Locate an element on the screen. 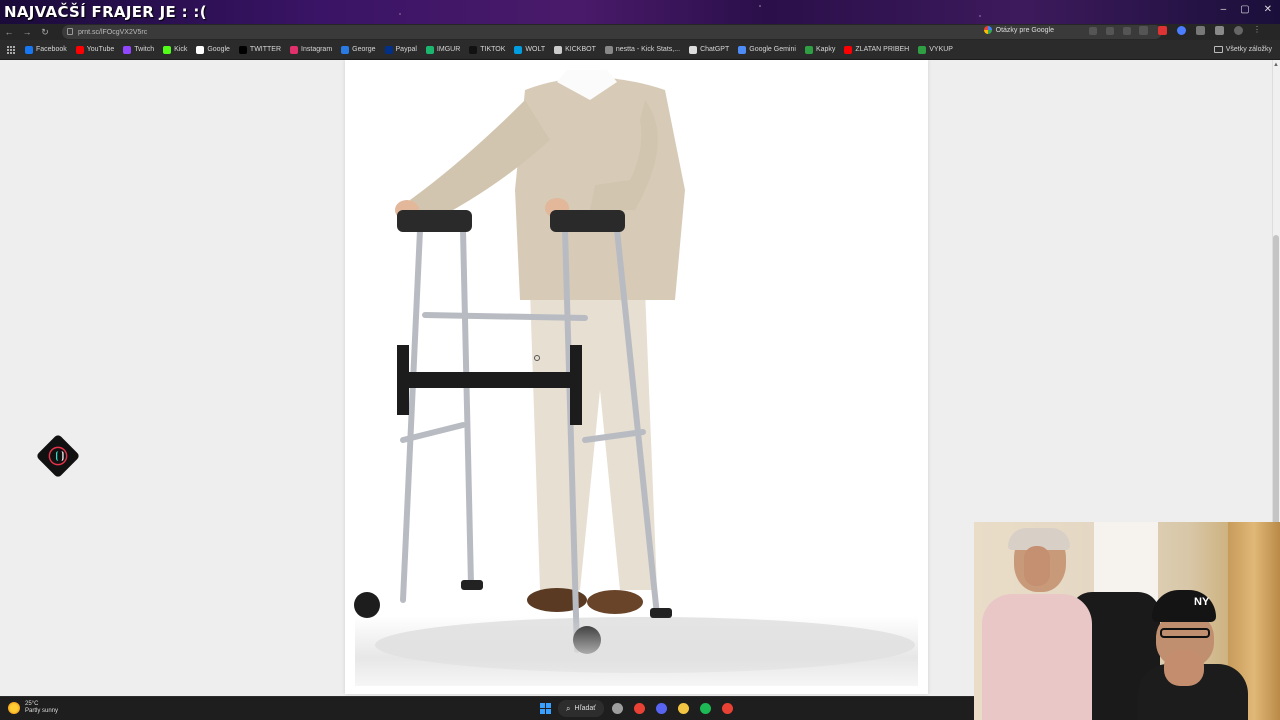 Image resolution: width=1280 pixels, height=720 pixels. bookmark-item: Kapky is located at coordinates (820, 49).